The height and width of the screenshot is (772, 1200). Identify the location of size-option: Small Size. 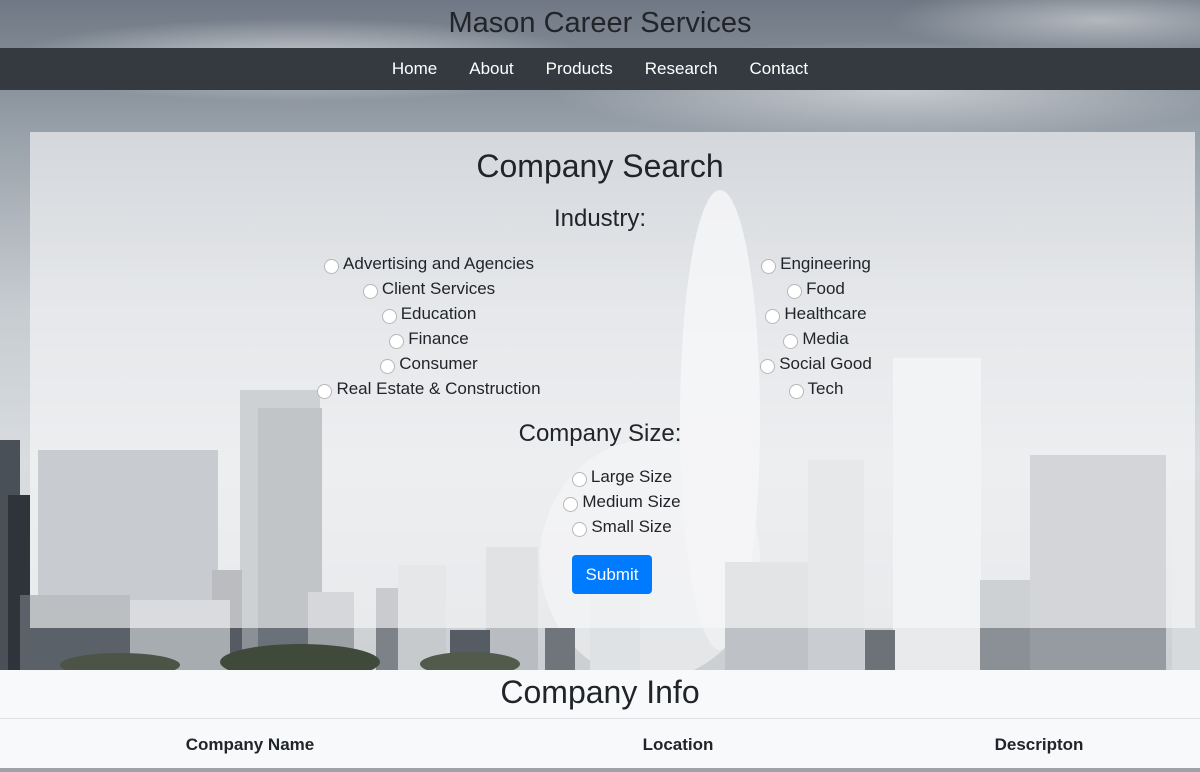
(622, 528).